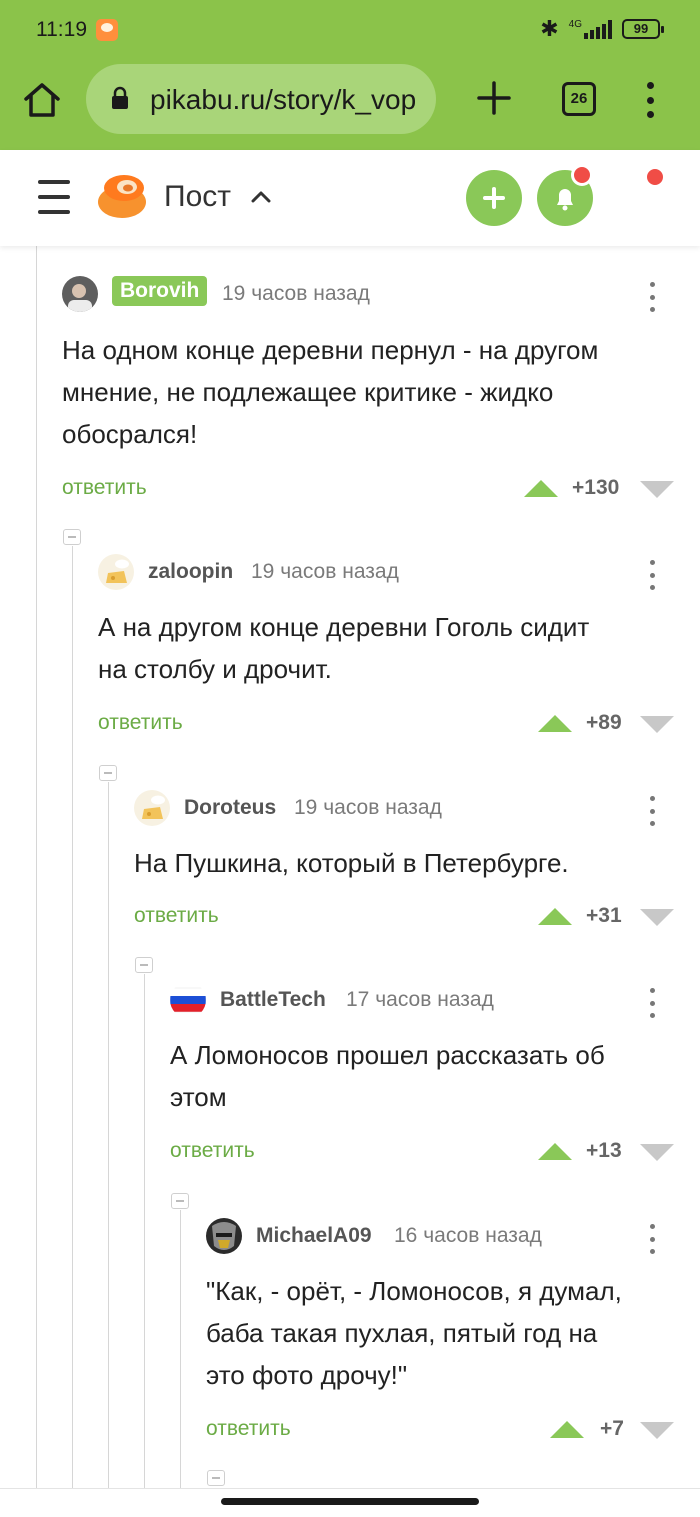 Image resolution: width=700 pixels, height=1517 pixels. What do you see at coordinates (494, 98) in the screenshot?
I see `new-tab-icon` at bounding box center [494, 98].